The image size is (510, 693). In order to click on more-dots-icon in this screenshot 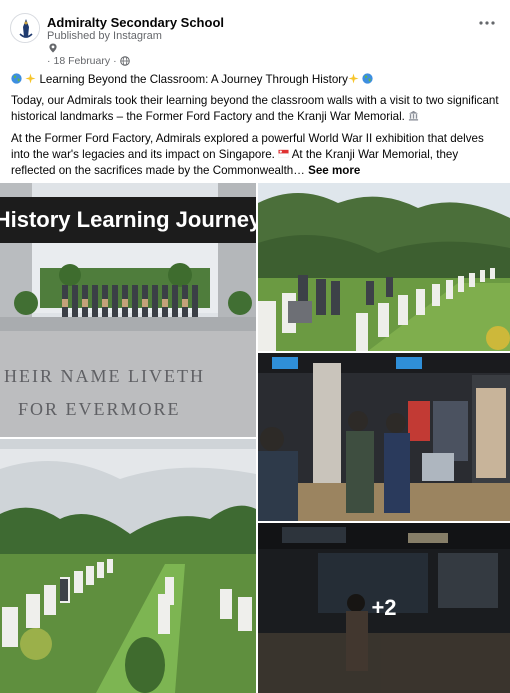, I will do `click(487, 23)`.